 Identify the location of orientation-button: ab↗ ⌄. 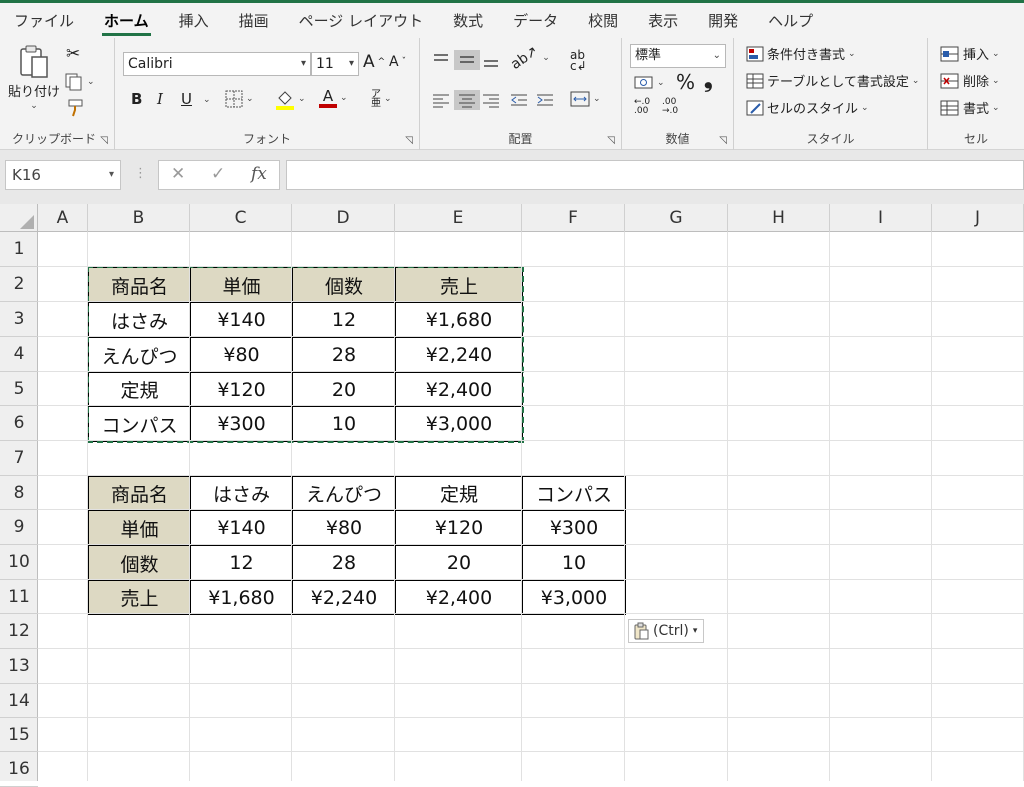
(529, 58).